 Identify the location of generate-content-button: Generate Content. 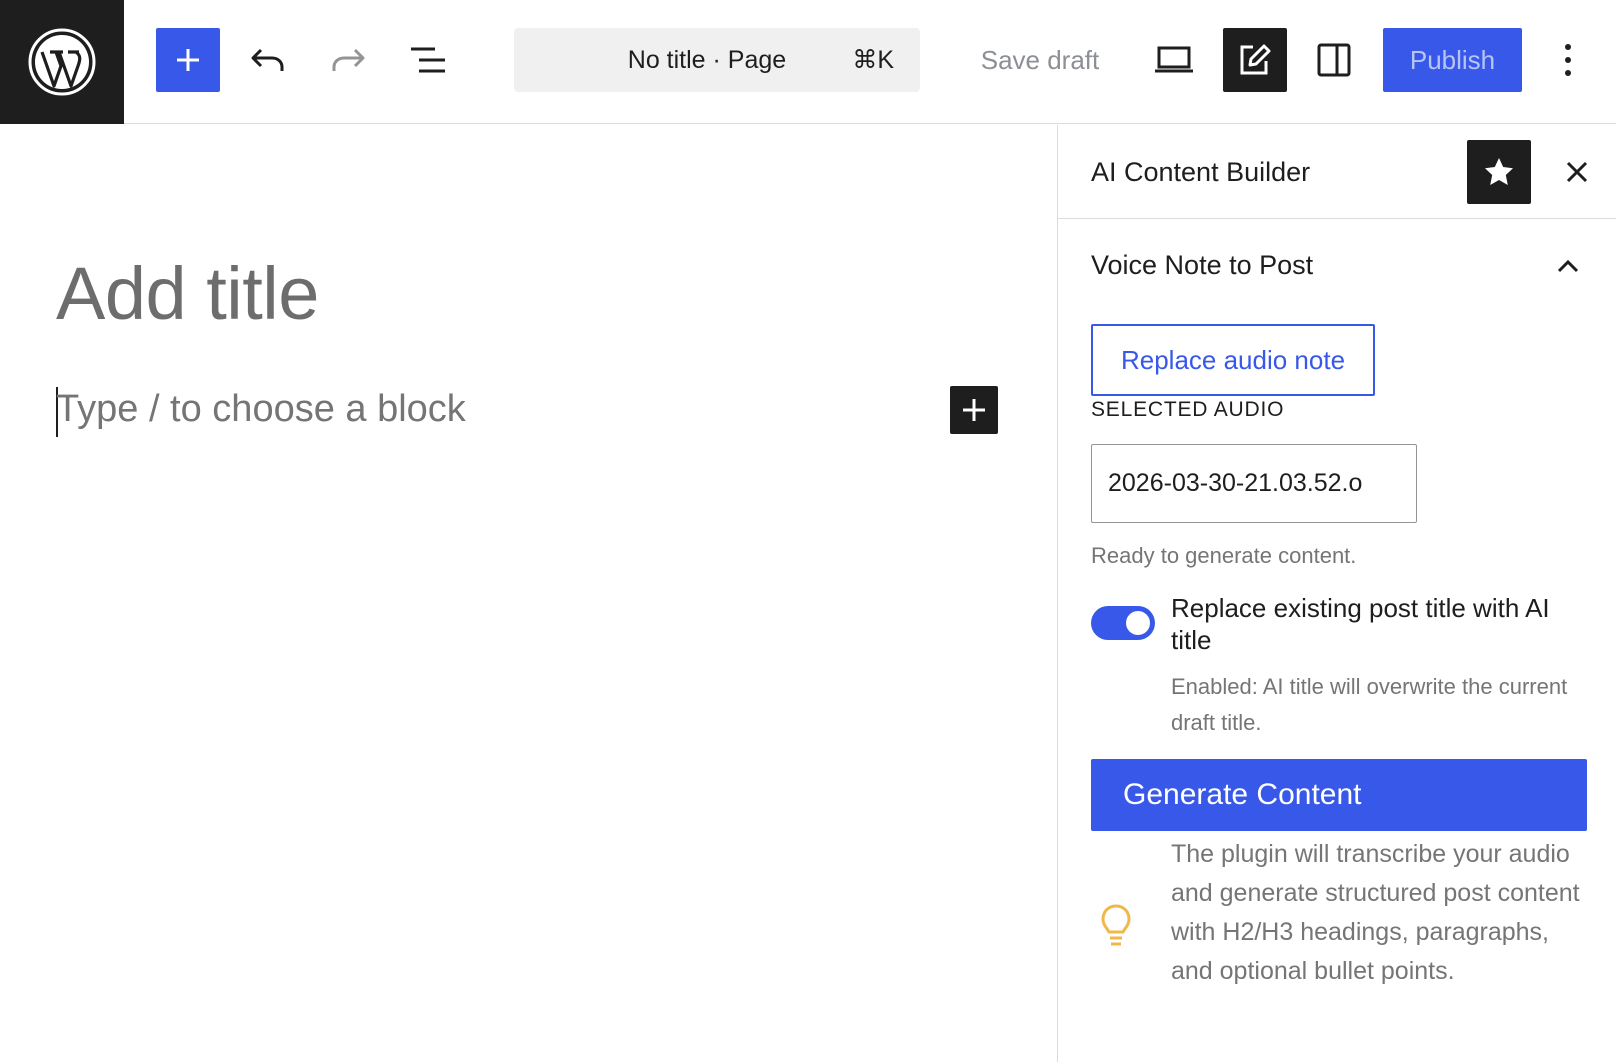
(1339, 795).